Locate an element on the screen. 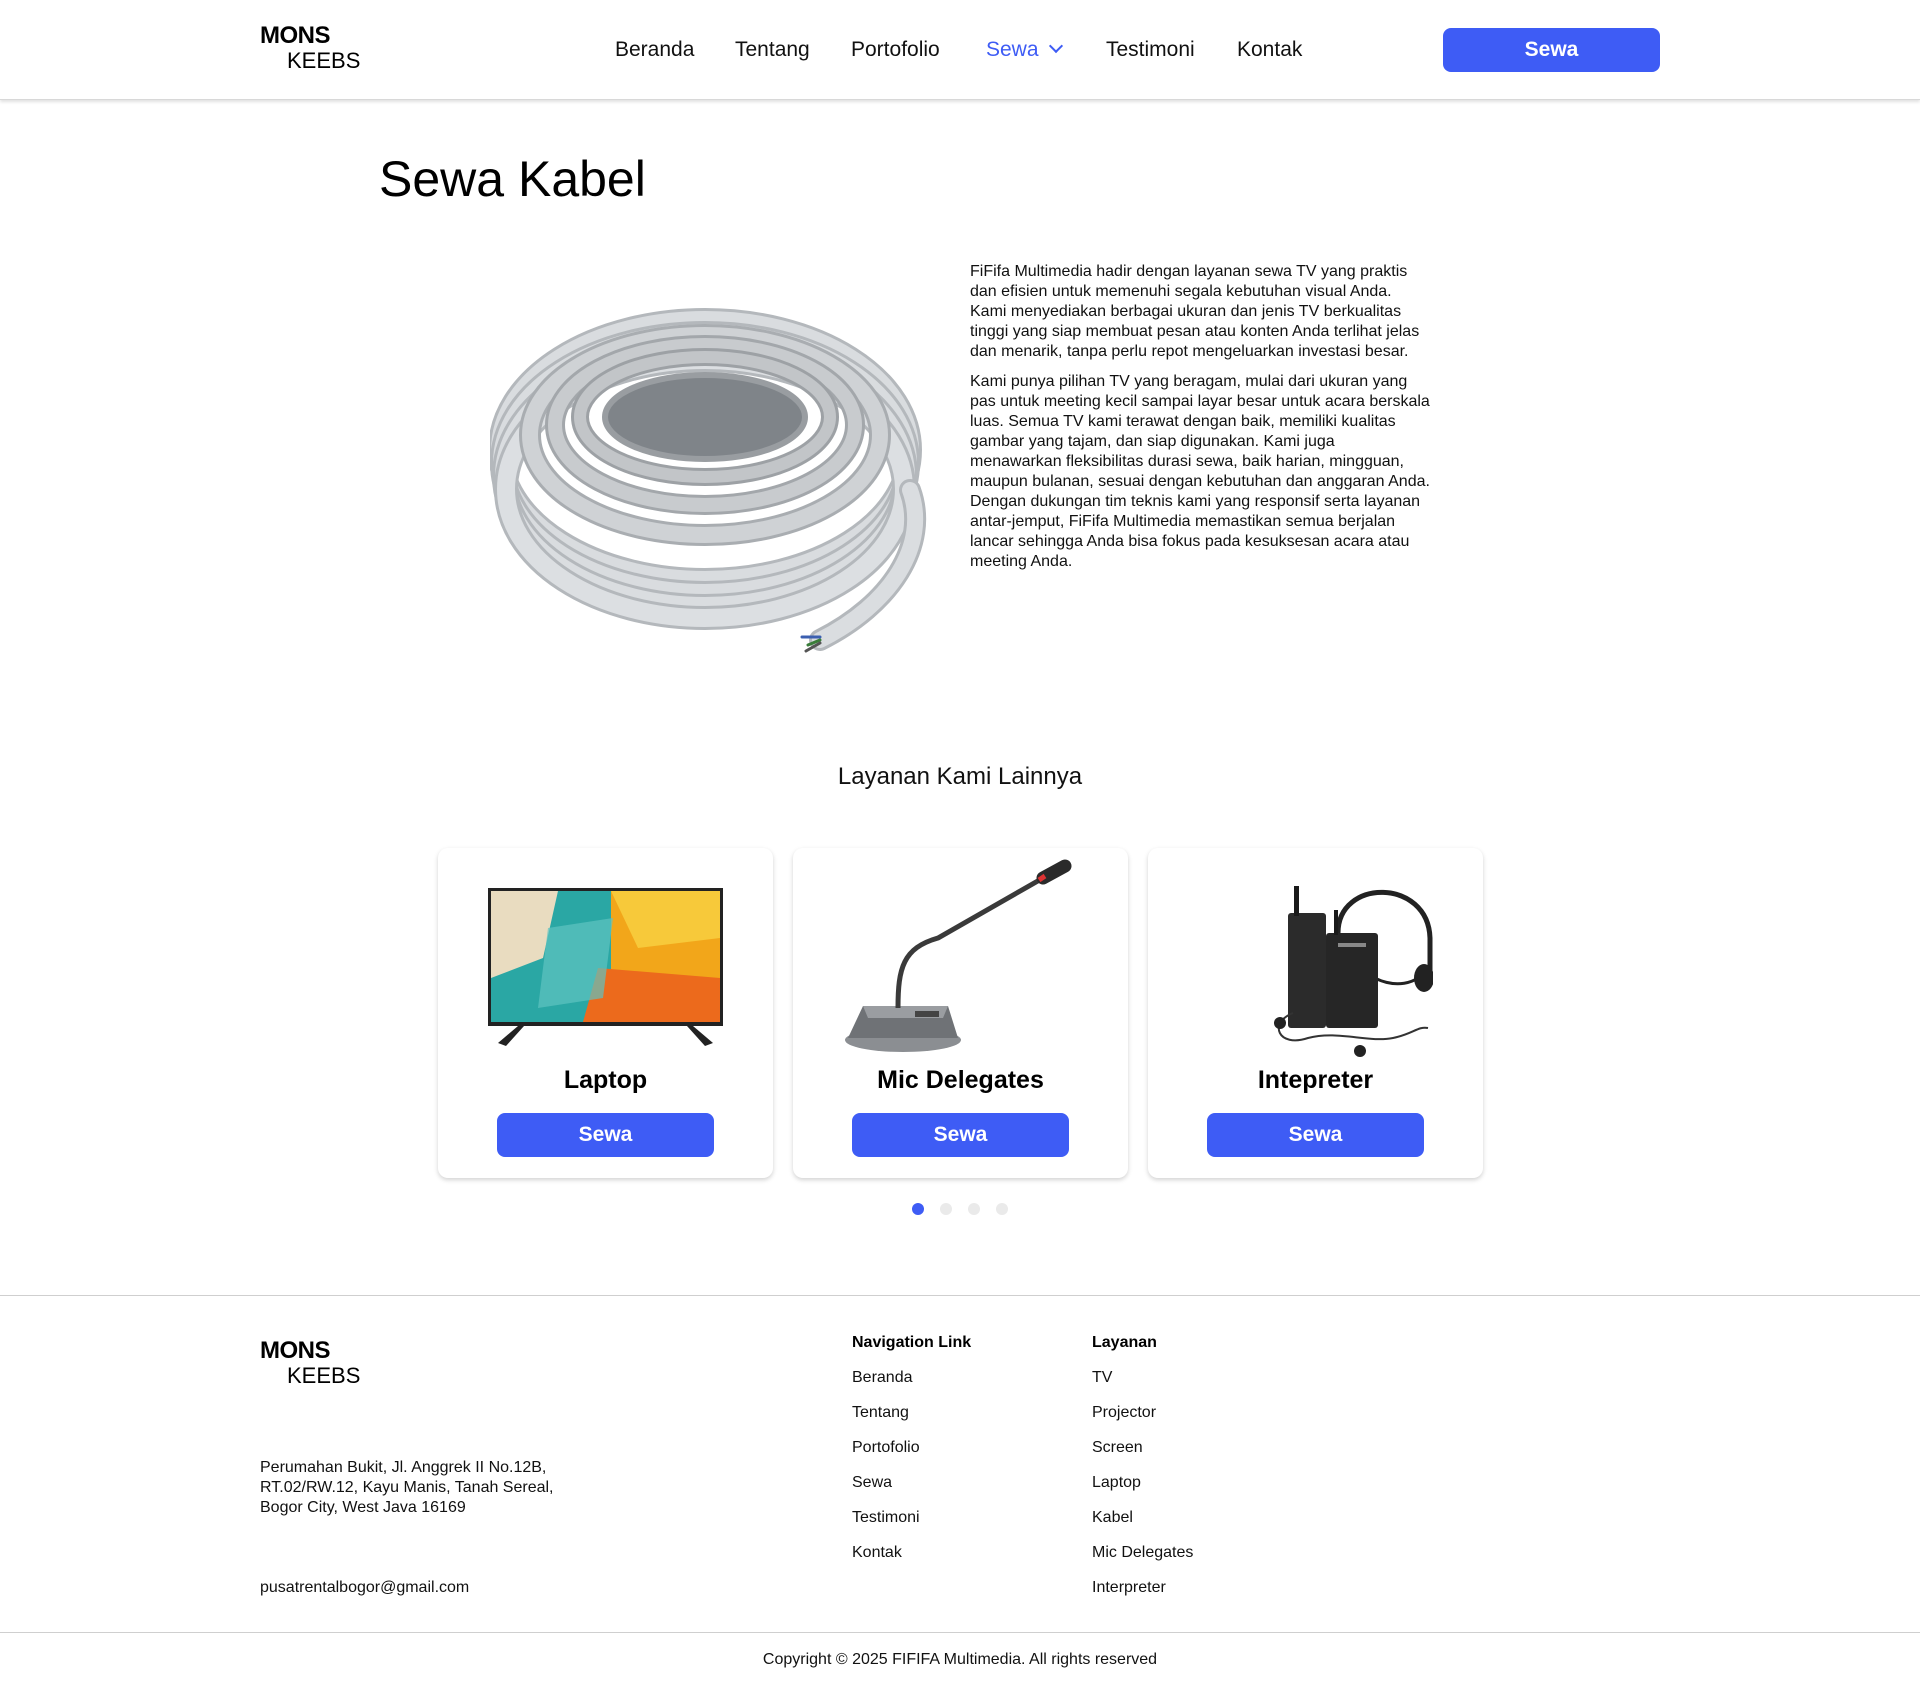 The image size is (1920, 1684). tv-image is located at coordinates (605, 967).